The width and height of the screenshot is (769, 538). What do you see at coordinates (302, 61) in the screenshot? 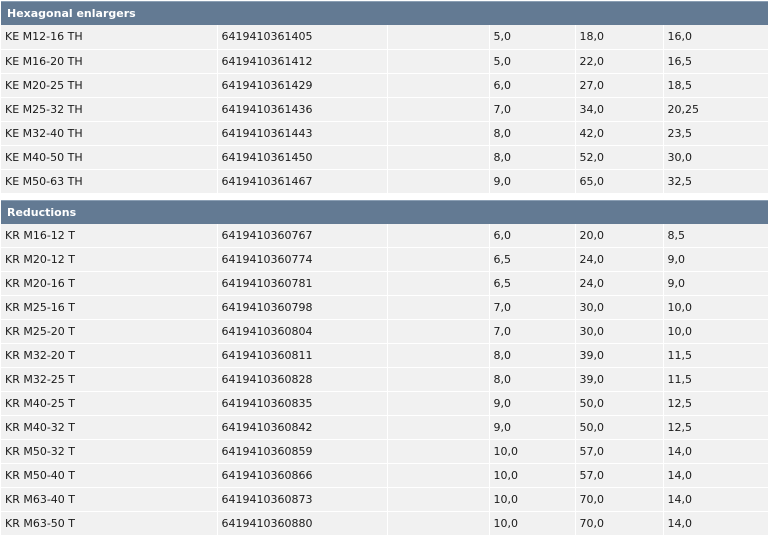
I see `ean-code-cell: 6419410361412` at bounding box center [302, 61].